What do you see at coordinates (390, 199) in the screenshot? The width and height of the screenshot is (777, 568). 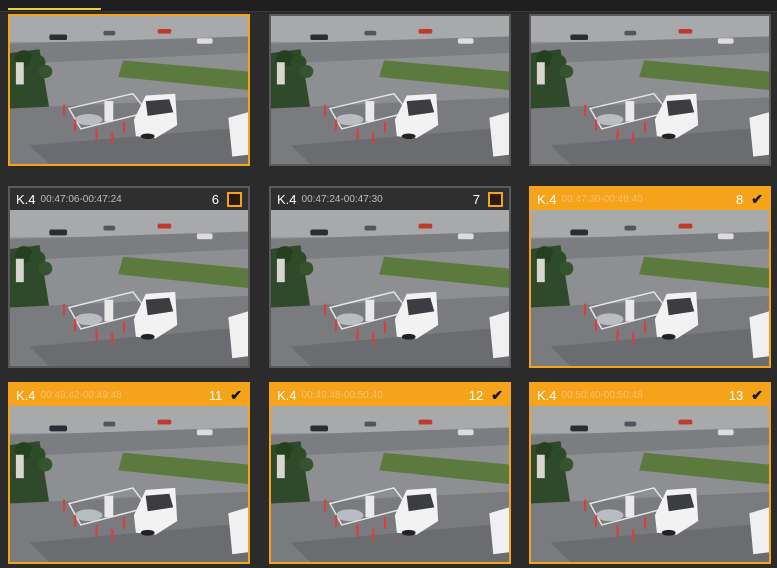 I see `tile-header: K.4 00:47:24-00:47:30 7` at bounding box center [390, 199].